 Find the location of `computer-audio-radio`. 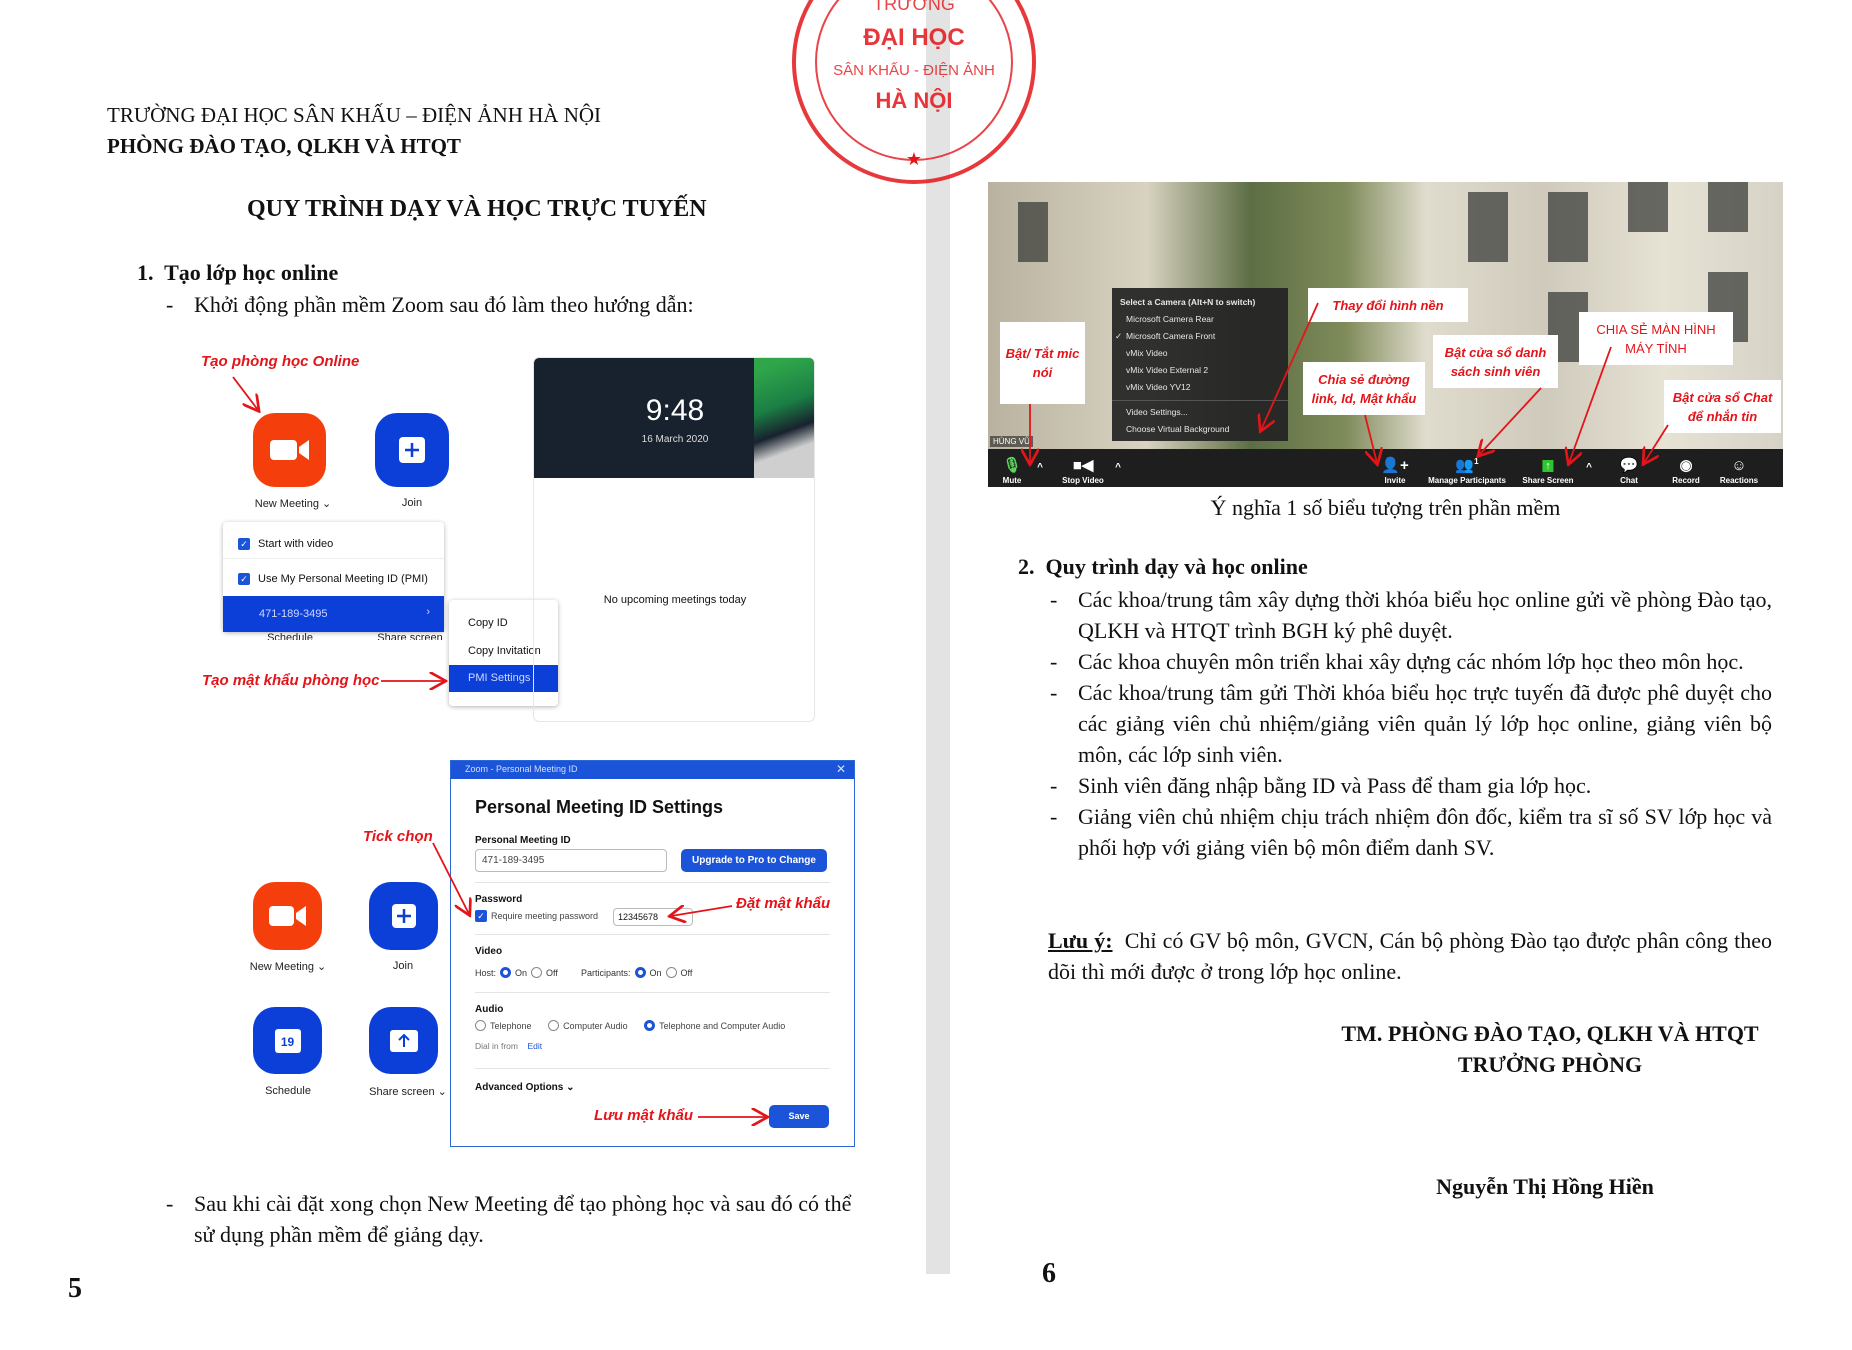

computer-audio-radio is located at coordinates (554, 1025).